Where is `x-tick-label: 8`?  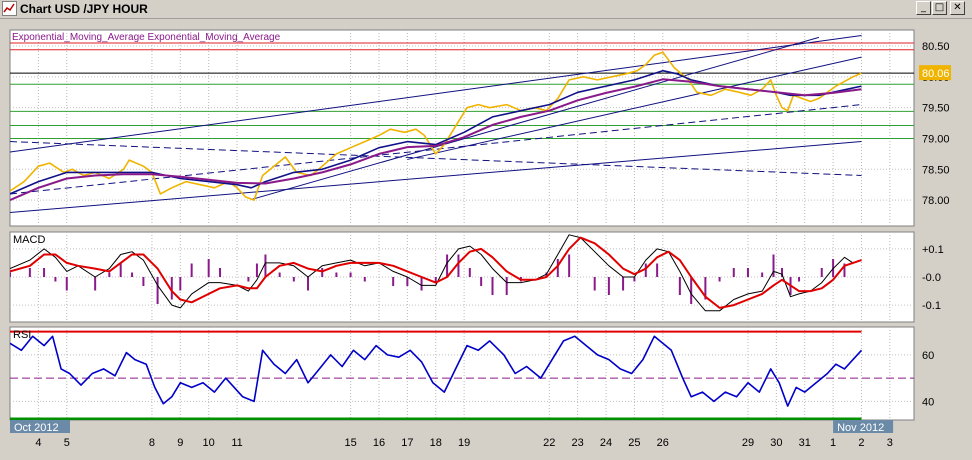
x-tick-label: 8 is located at coordinates (152, 443).